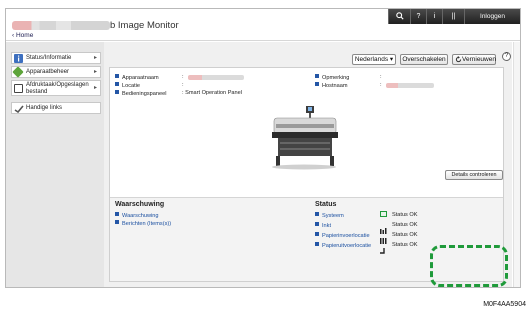  What do you see at coordinates (144, 25) in the screenshot?
I see `app-title: b Image Monitor` at bounding box center [144, 25].